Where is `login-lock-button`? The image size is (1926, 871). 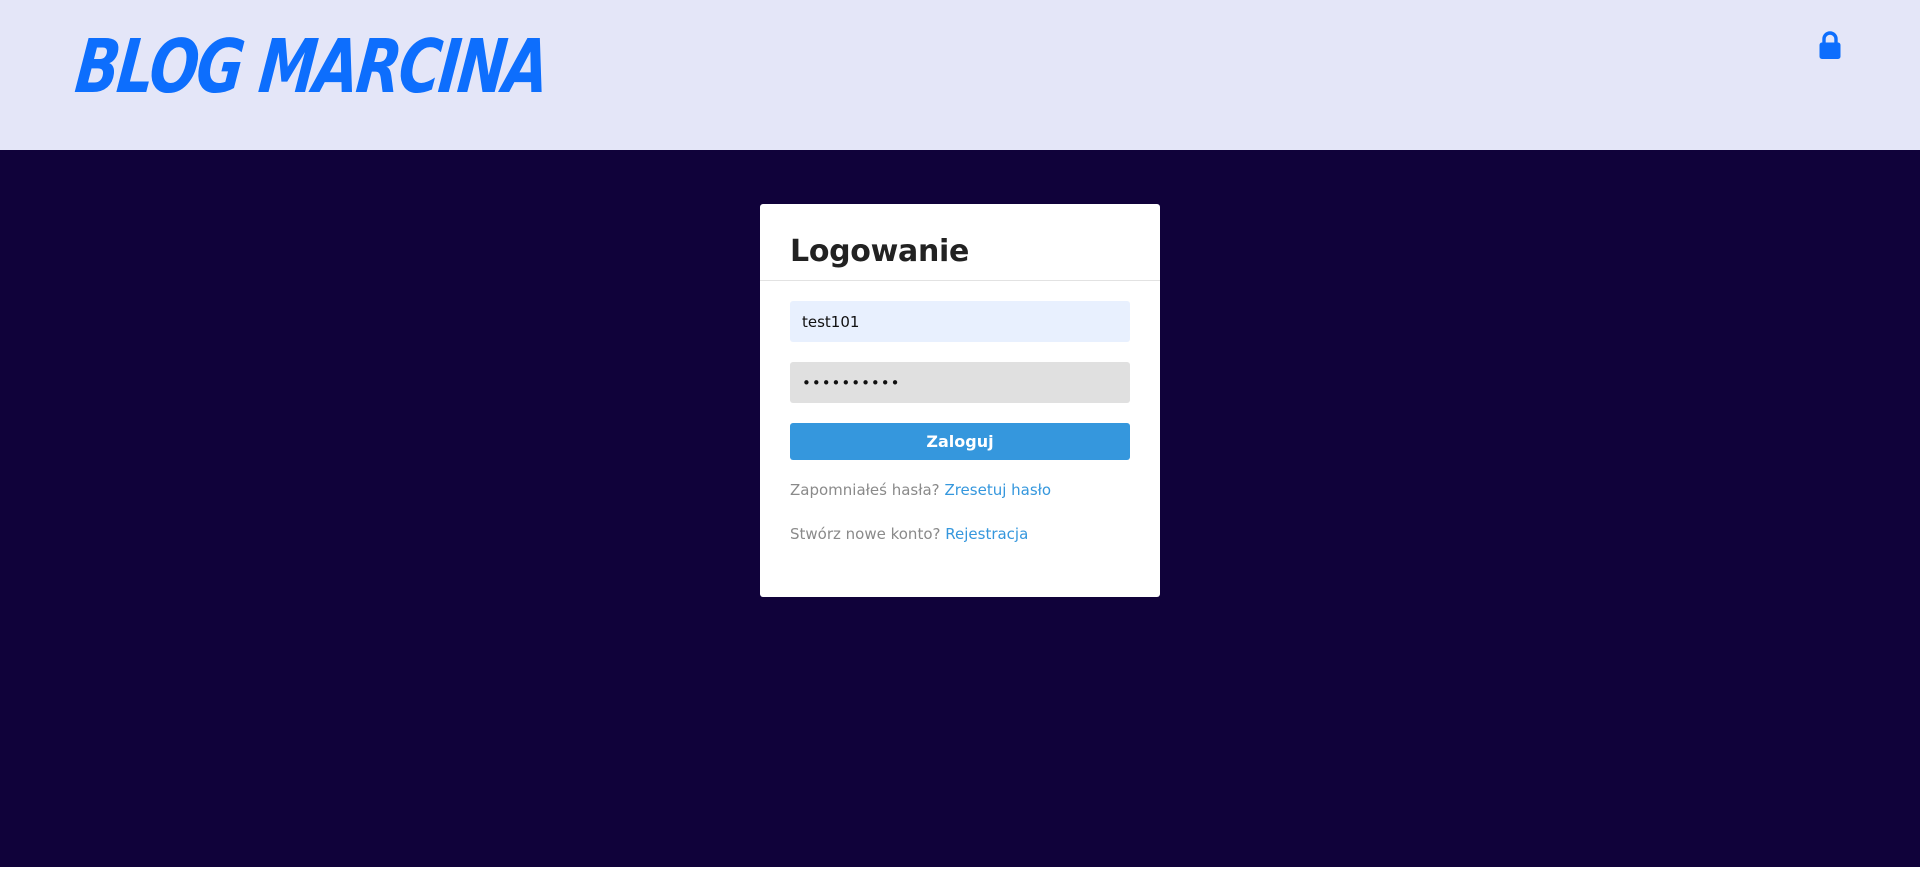
login-lock-button is located at coordinates (1830, 45).